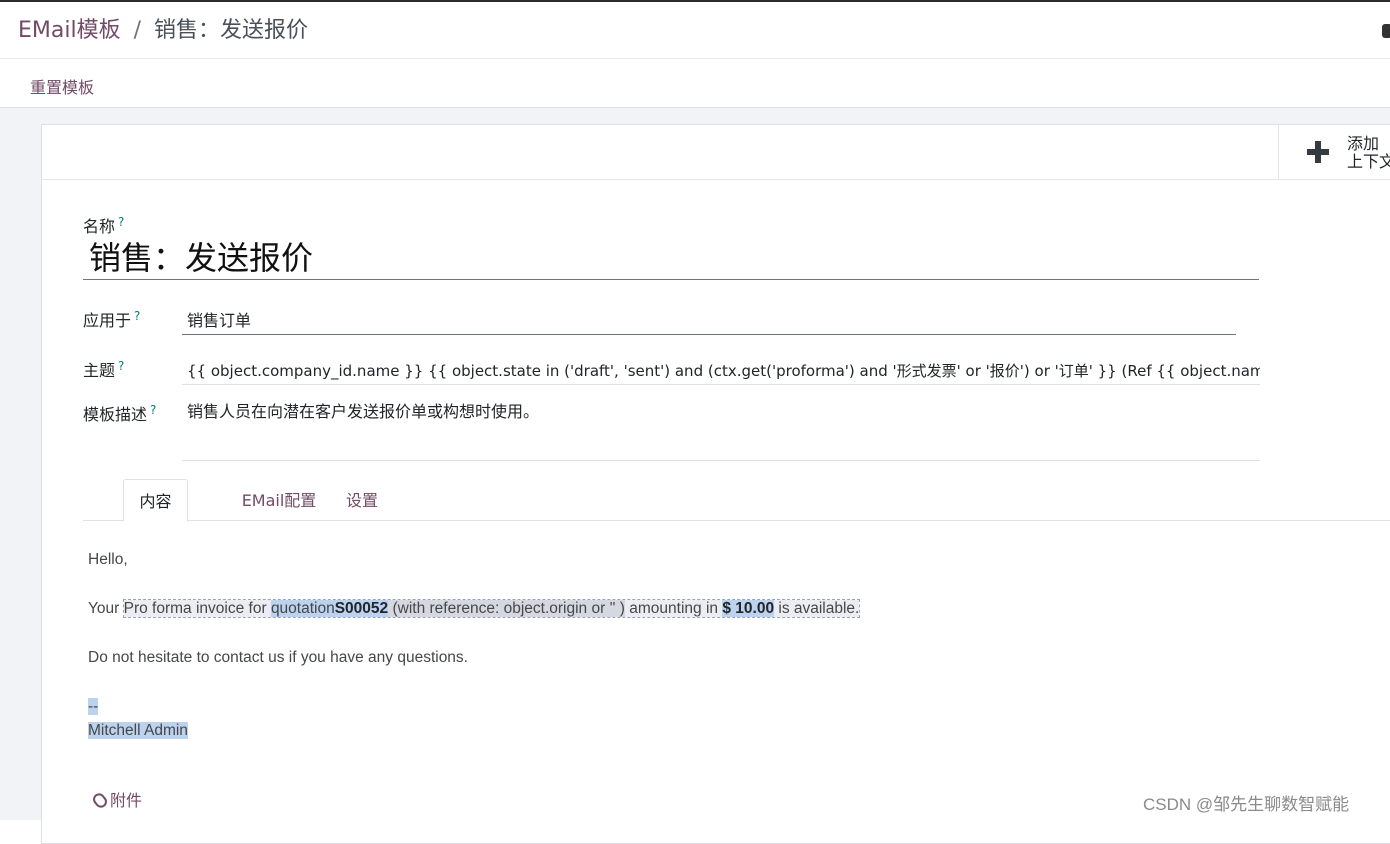  What do you see at coordinates (120, 413) in the screenshot?
I see `description-label: 模板描述?` at bounding box center [120, 413].